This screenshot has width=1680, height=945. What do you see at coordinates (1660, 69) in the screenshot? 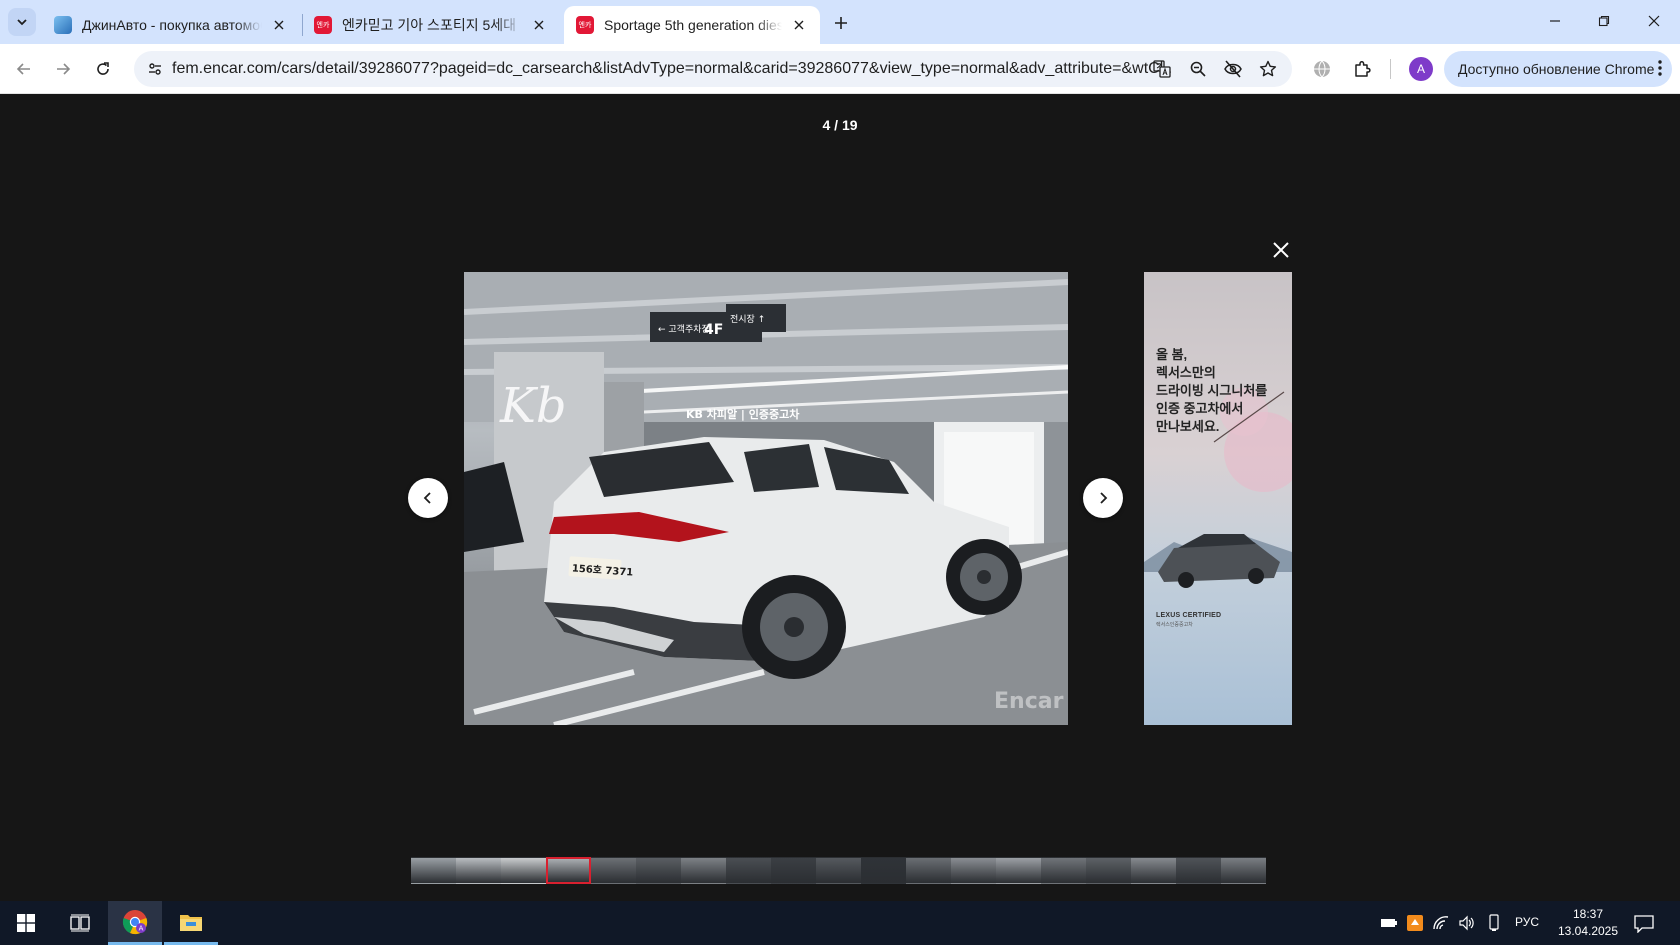
I see `kebab-menu-icon` at bounding box center [1660, 69].